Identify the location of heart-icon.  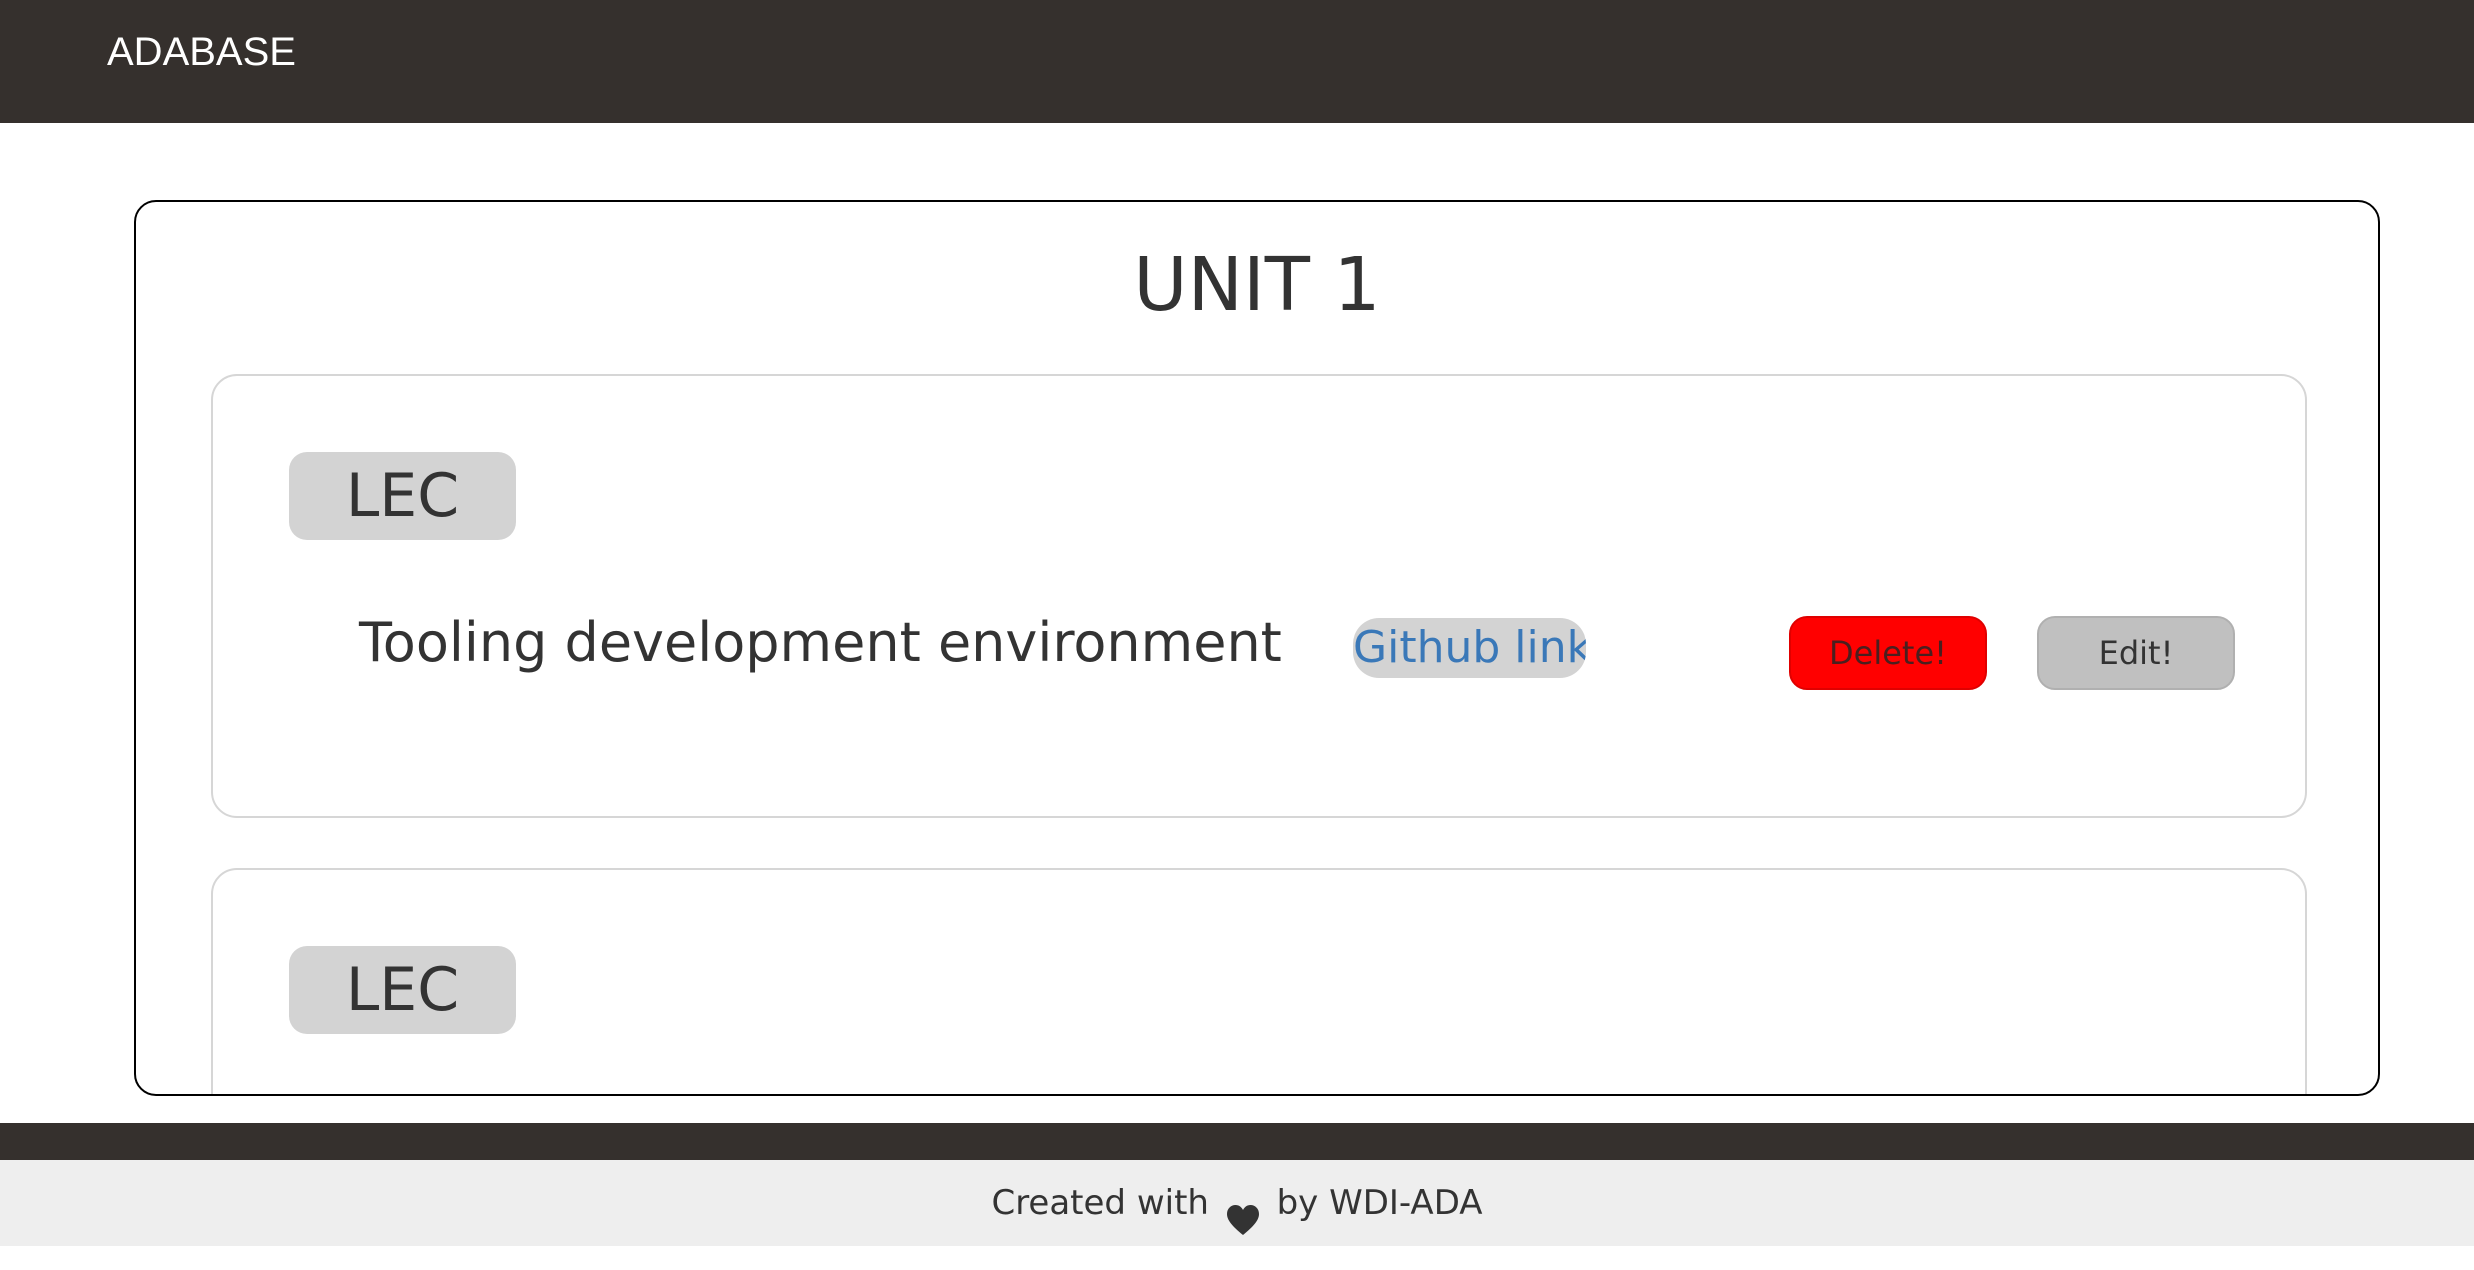
(1243, 1209).